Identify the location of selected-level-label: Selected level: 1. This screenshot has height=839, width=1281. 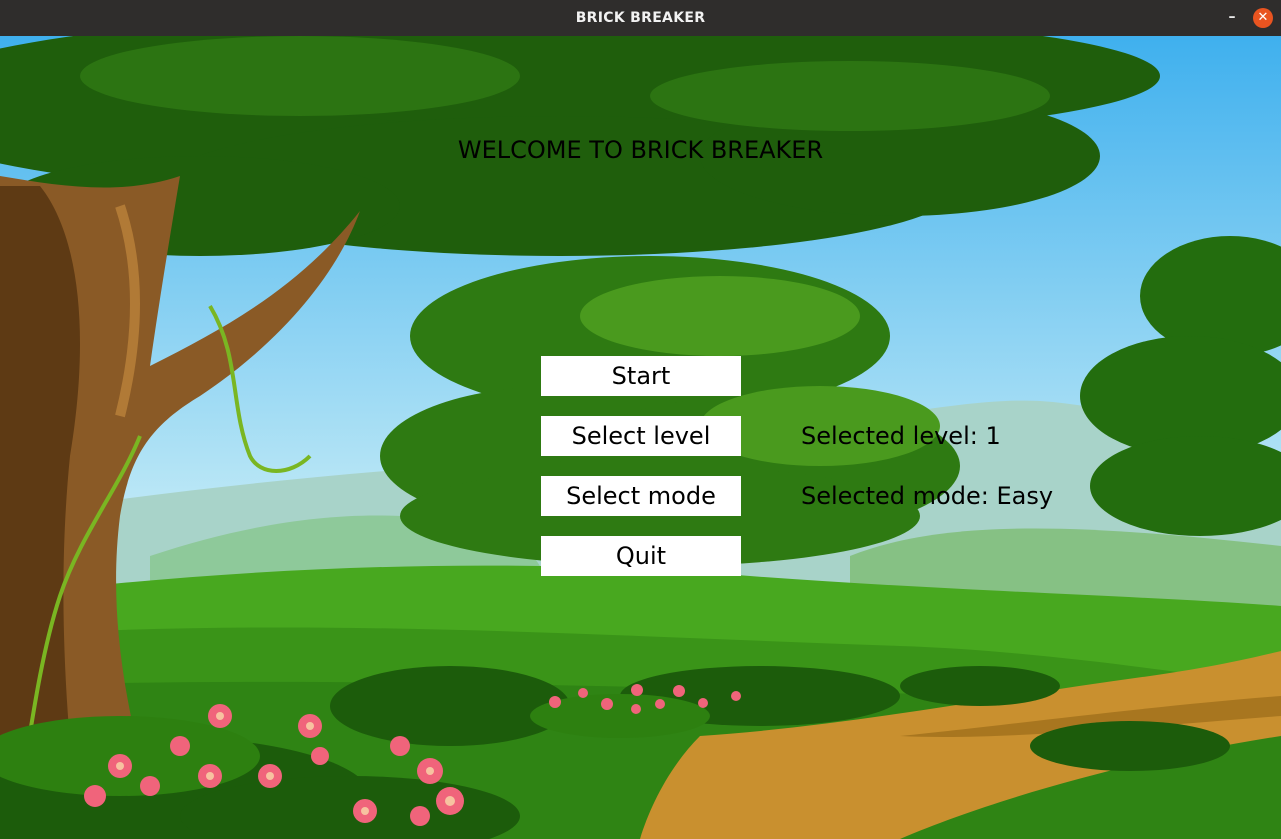
(901, 436).